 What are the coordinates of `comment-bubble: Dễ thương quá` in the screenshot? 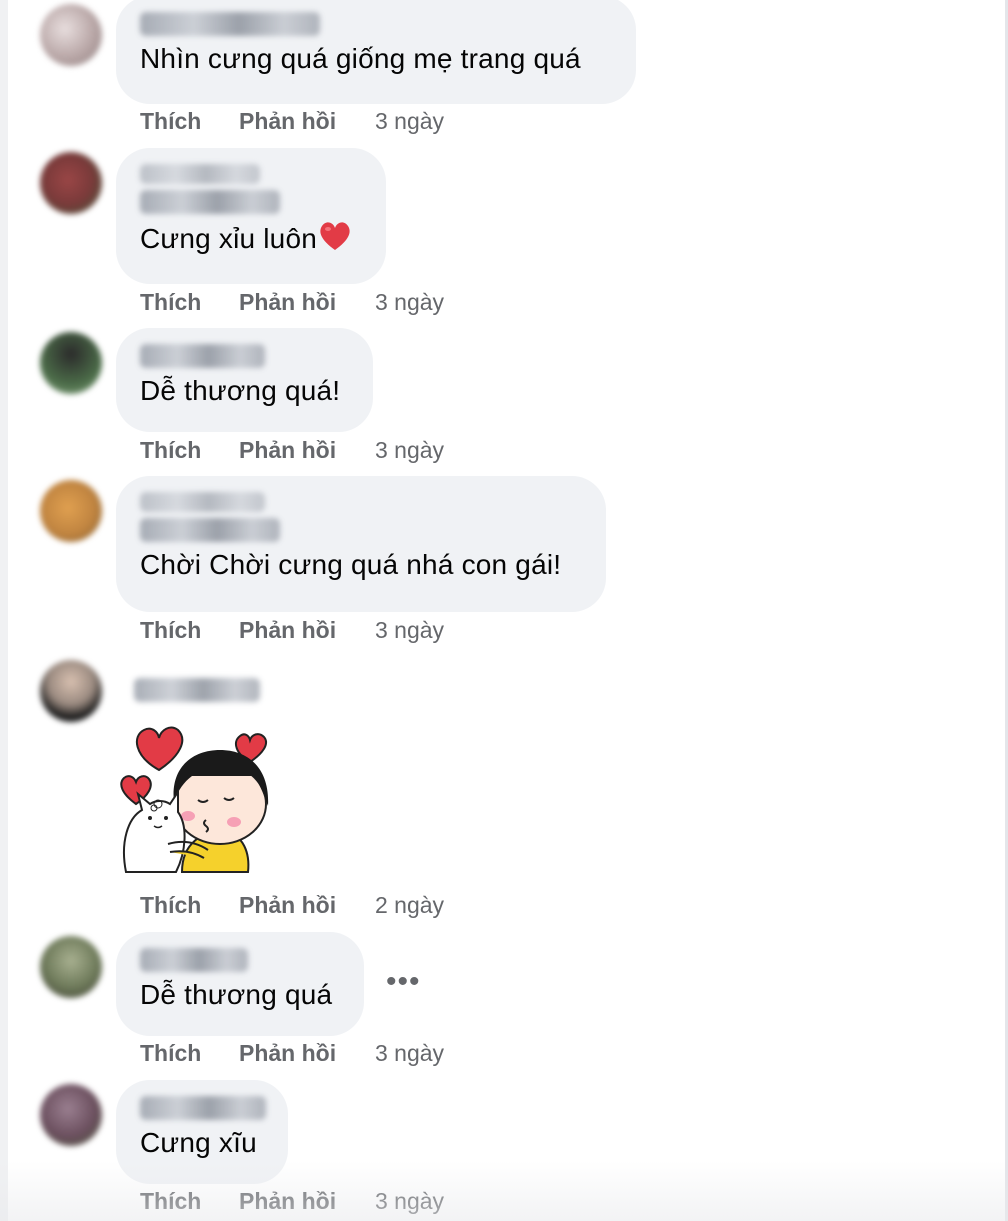 It's located at (240, 984).